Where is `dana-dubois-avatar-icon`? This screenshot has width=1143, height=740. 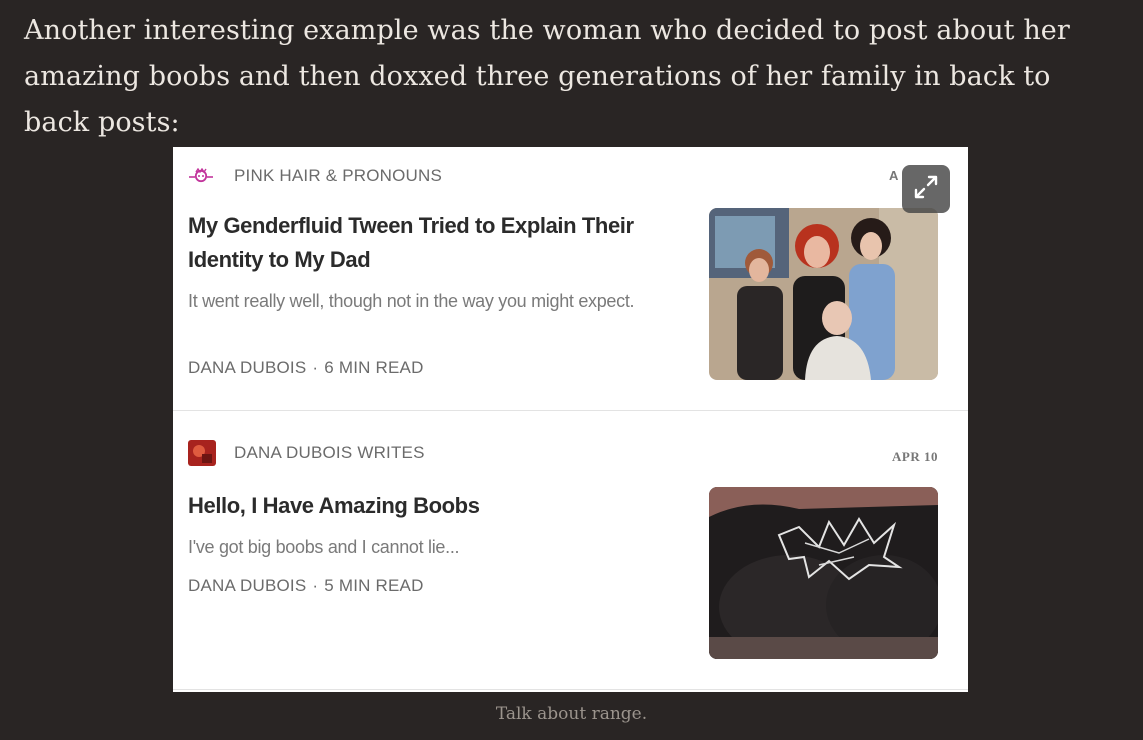
dana-dubois-avatar-icon is located at coordinates (202, 453).